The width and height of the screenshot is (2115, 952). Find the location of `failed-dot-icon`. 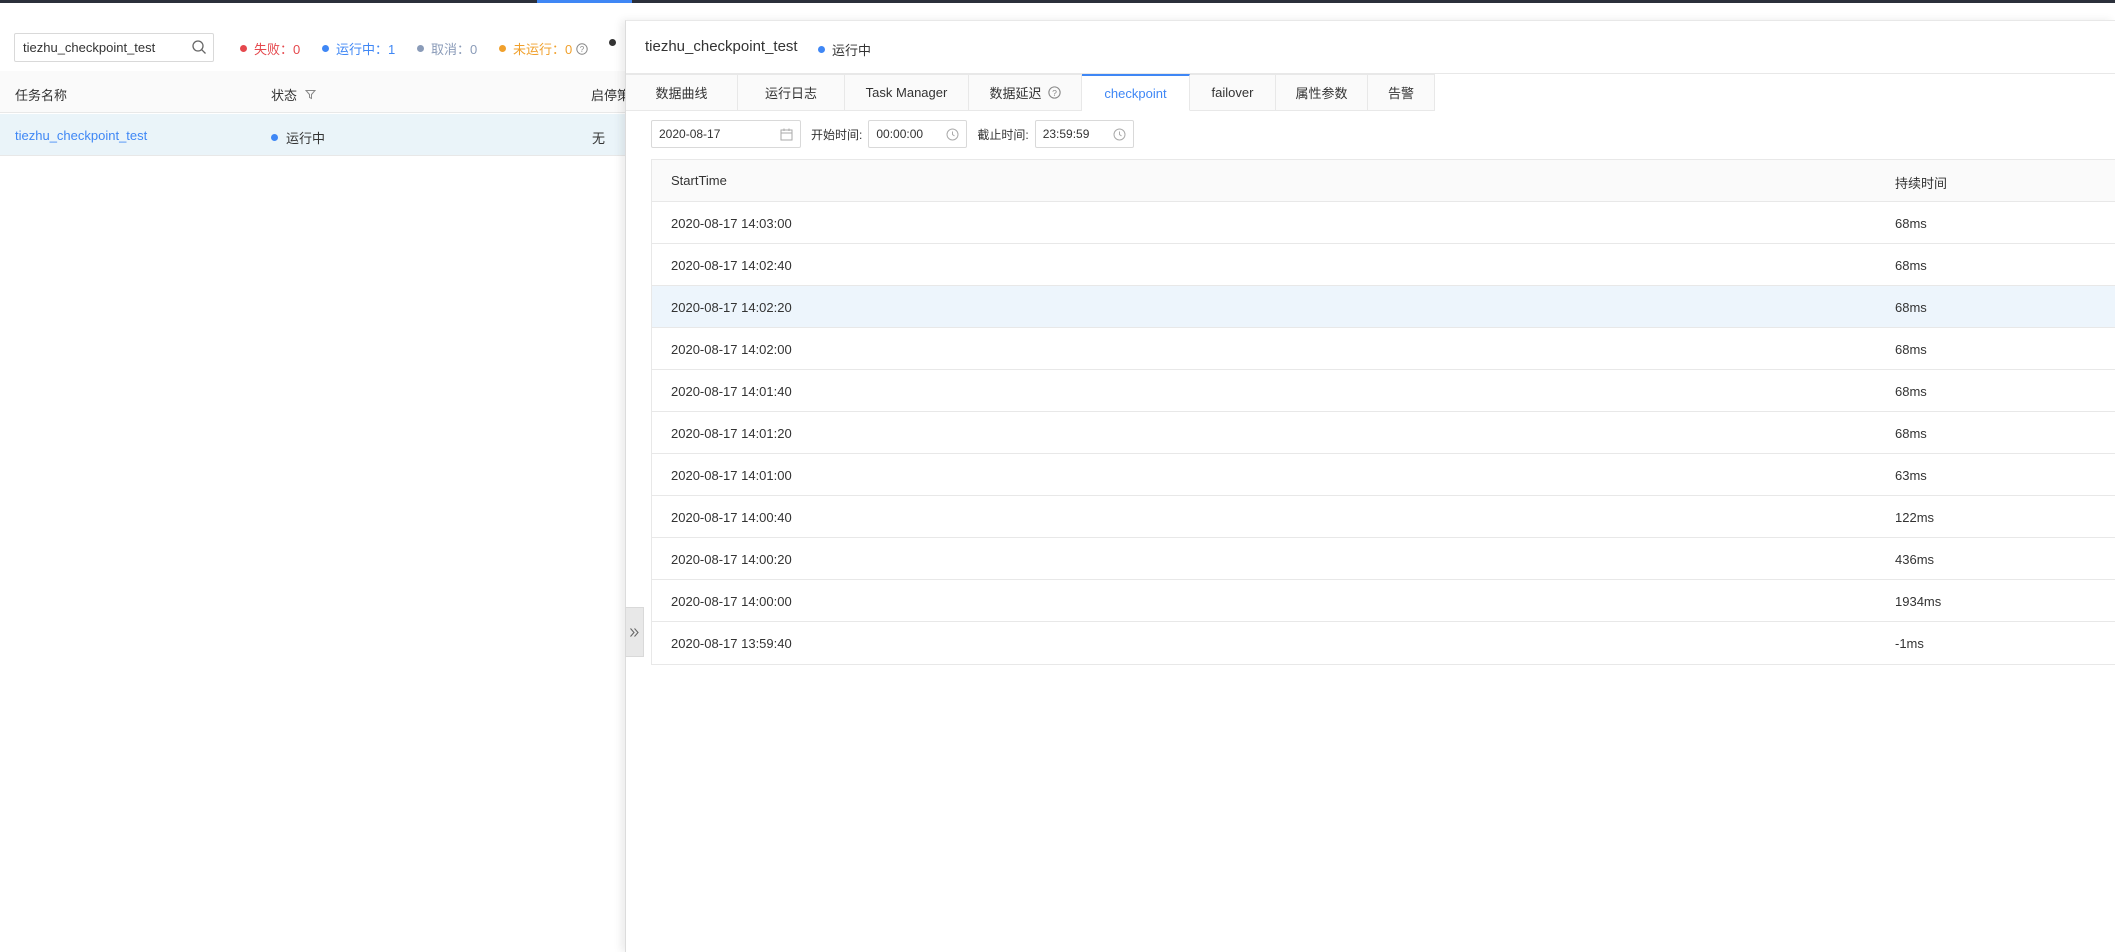

failed-dot-icon is located at coordinates (243, 48).